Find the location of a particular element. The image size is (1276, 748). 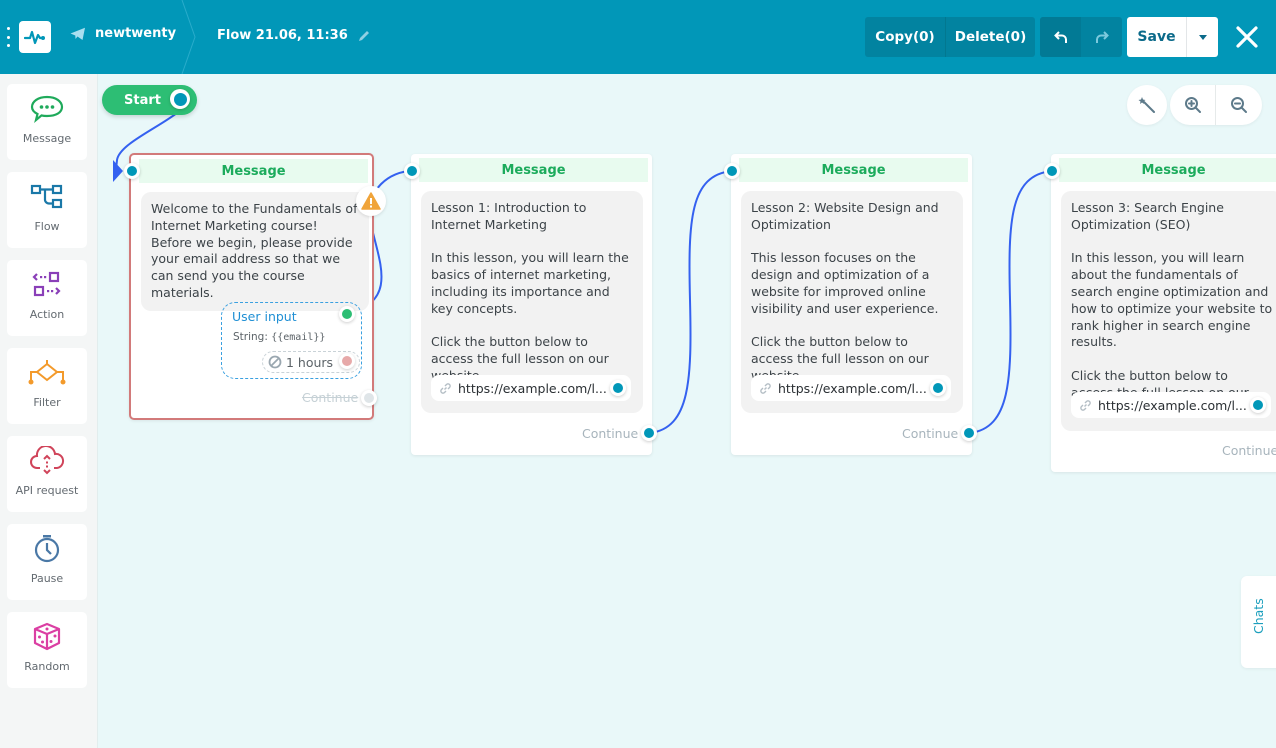

history-actions is located at coordinates (1081, 37).